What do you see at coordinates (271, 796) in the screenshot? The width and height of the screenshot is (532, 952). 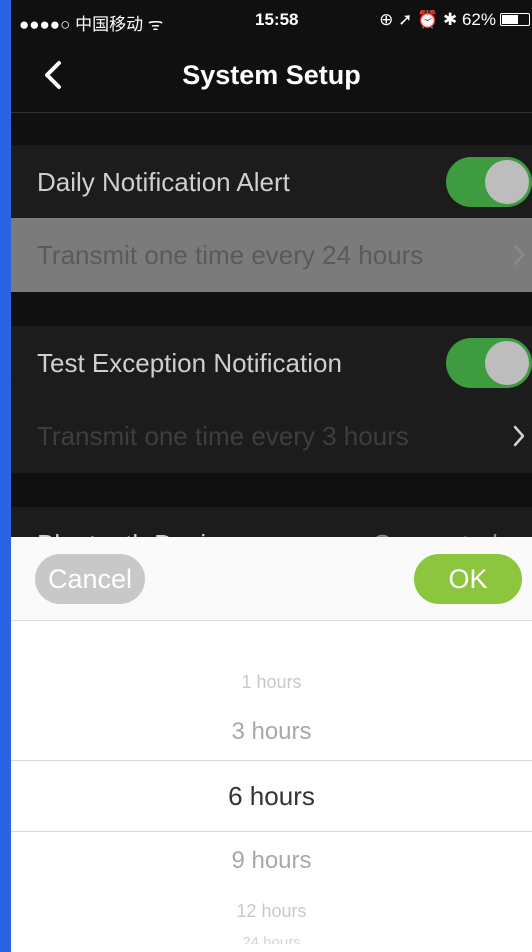 I see `picker-option-selected: 6 hours` at bounding box center [271, 796].